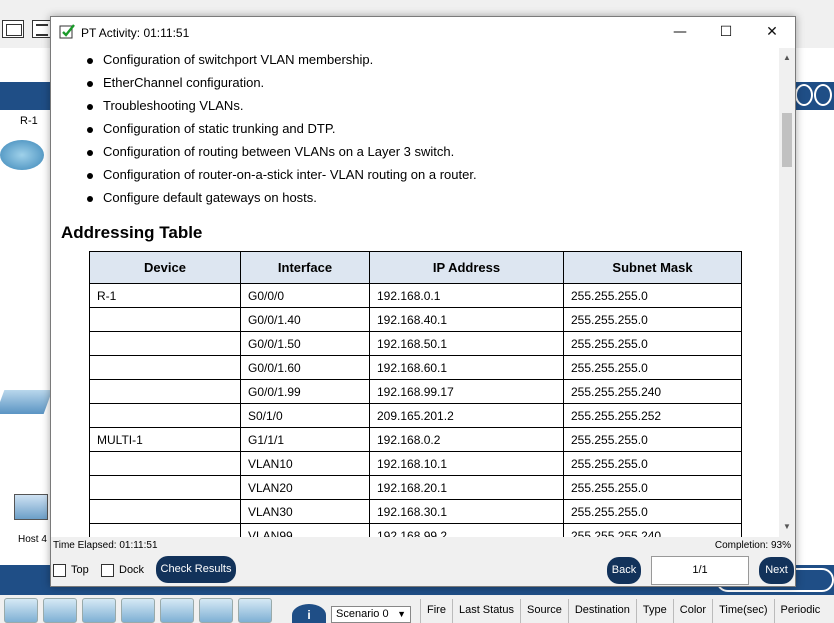  What do you see at coordinates (787, 292) in the screenshot?
I see `vertical-scrollbar: ▲ ▼` at bounding box center [787, 292].